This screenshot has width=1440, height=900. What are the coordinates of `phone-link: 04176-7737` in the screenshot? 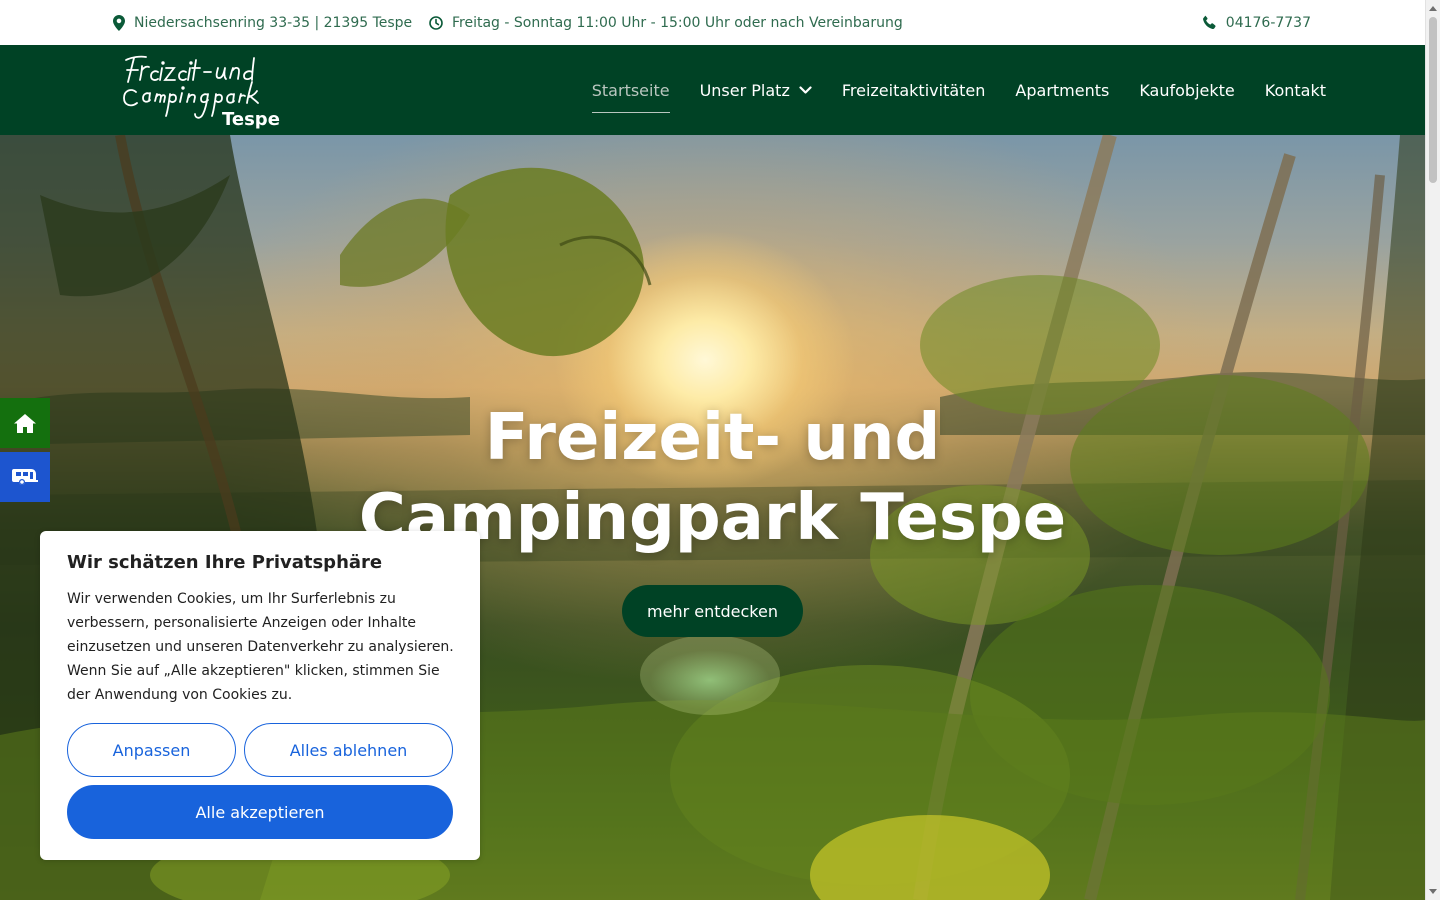 It's located at (1256, 22).